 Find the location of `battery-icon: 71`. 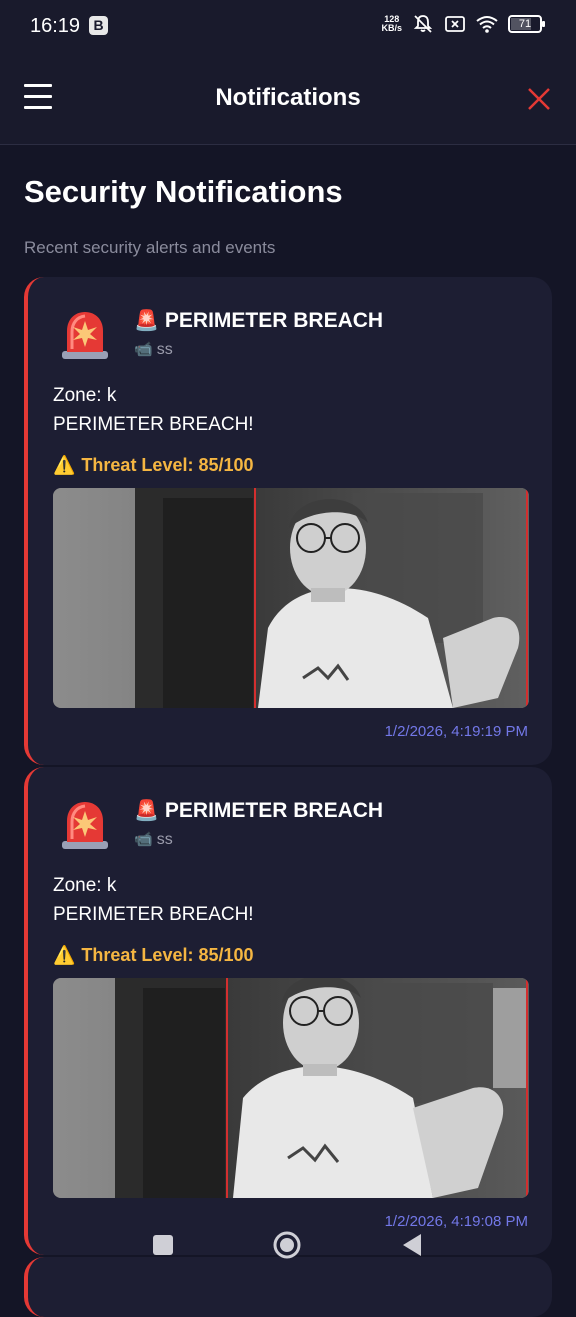

battery-icon: 71 is located at coordinates (526, 24).